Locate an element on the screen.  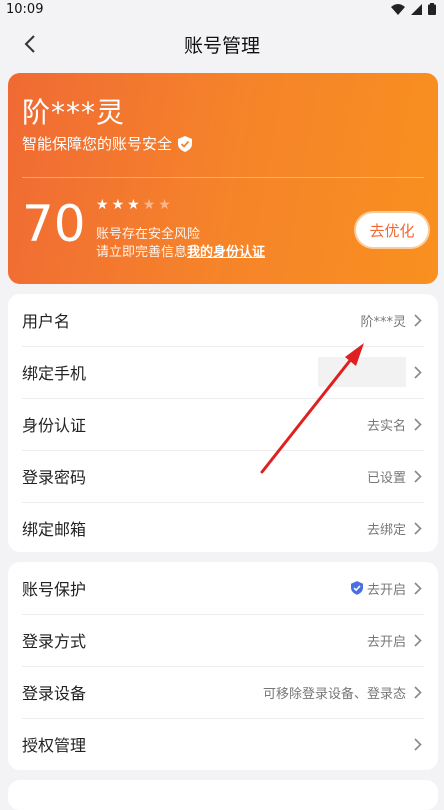
risk-hint: 请立即完善信息我的身份认证 is located at coordinates (180, 250).